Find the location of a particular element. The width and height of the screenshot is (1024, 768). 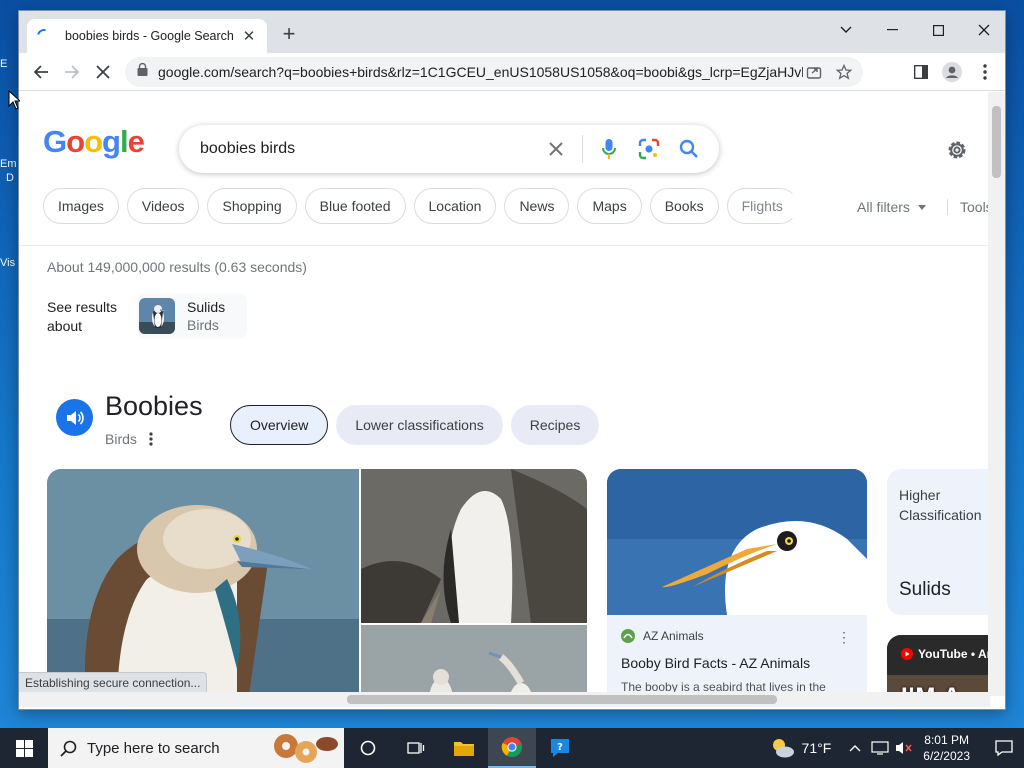

chrome-taskbar-button is located at coordinates (512, 748).